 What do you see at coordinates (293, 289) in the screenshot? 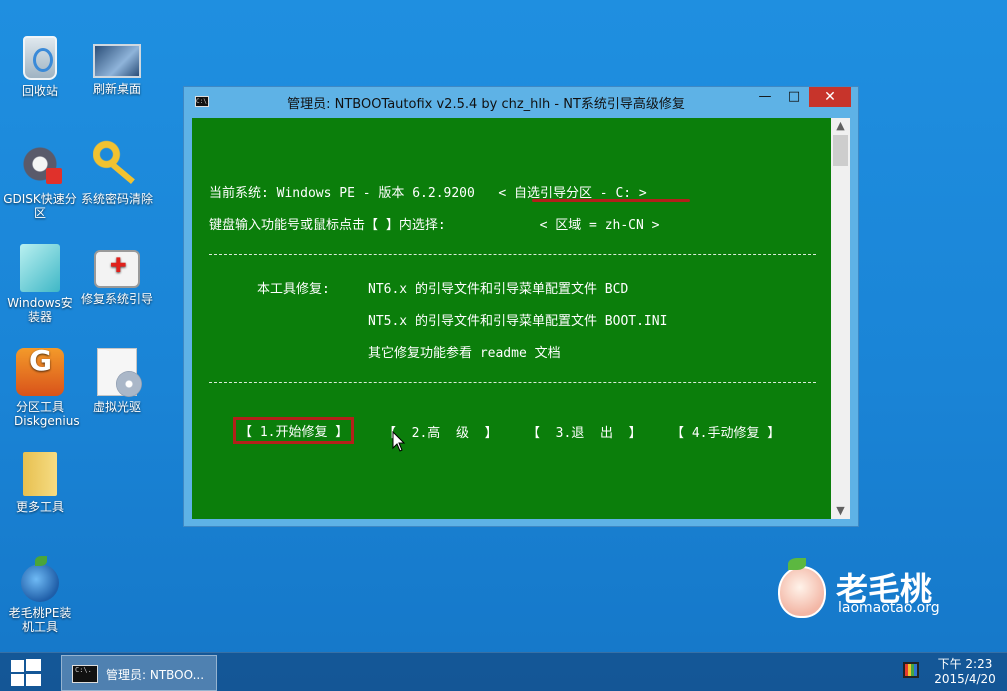
I see `repair-label: 本工具修复:` at bounding box center [293, 289].